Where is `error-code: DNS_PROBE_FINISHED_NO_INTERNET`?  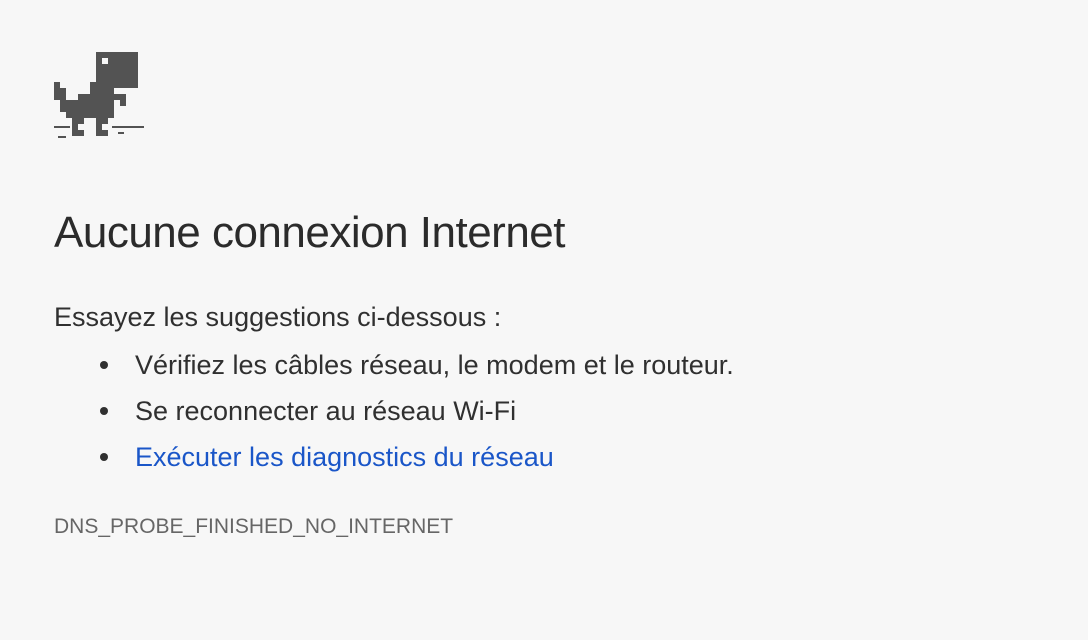
error-code: DNS_PROBE_FINISHED_NO_INTERNET is located at coordinates (254, 526).